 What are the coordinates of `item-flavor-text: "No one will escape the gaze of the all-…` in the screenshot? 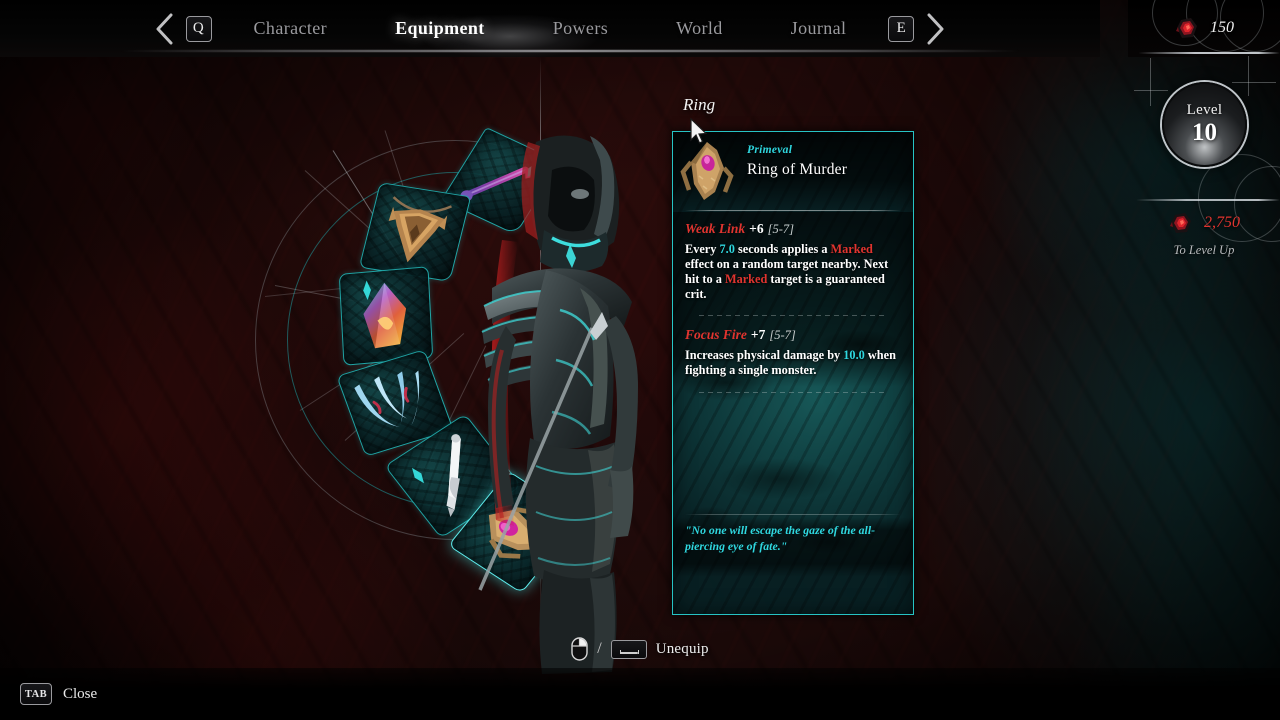 It's located at (780, 538).